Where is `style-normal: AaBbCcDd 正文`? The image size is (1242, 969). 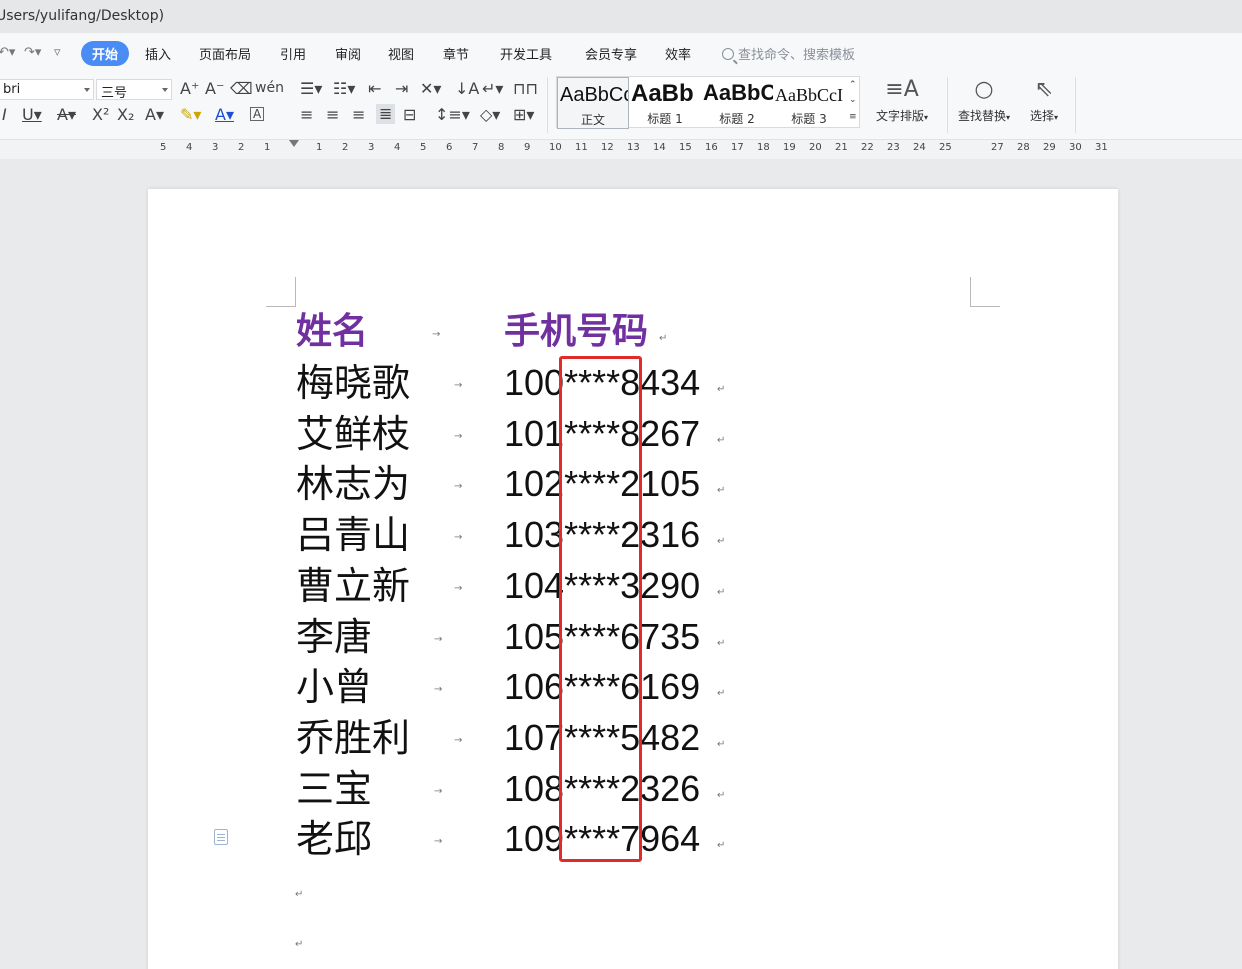 style-normal: AaBbCcDd 正文 is located at coordinates (593, 103).